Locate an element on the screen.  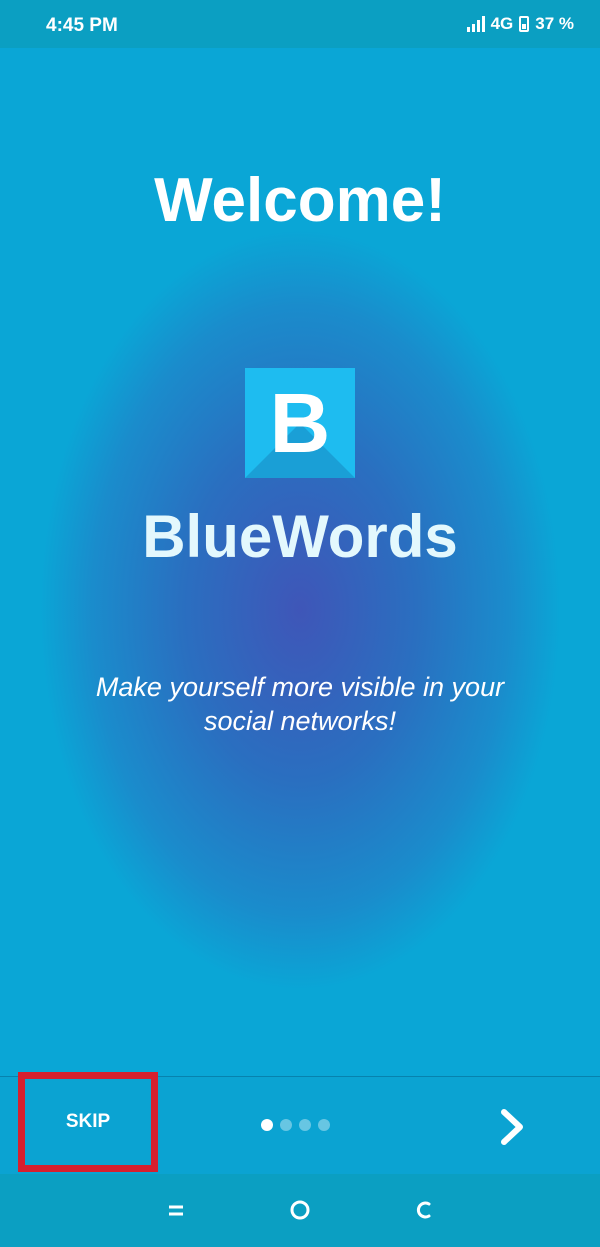
recents-icon is located at coordinates (176, 1210).